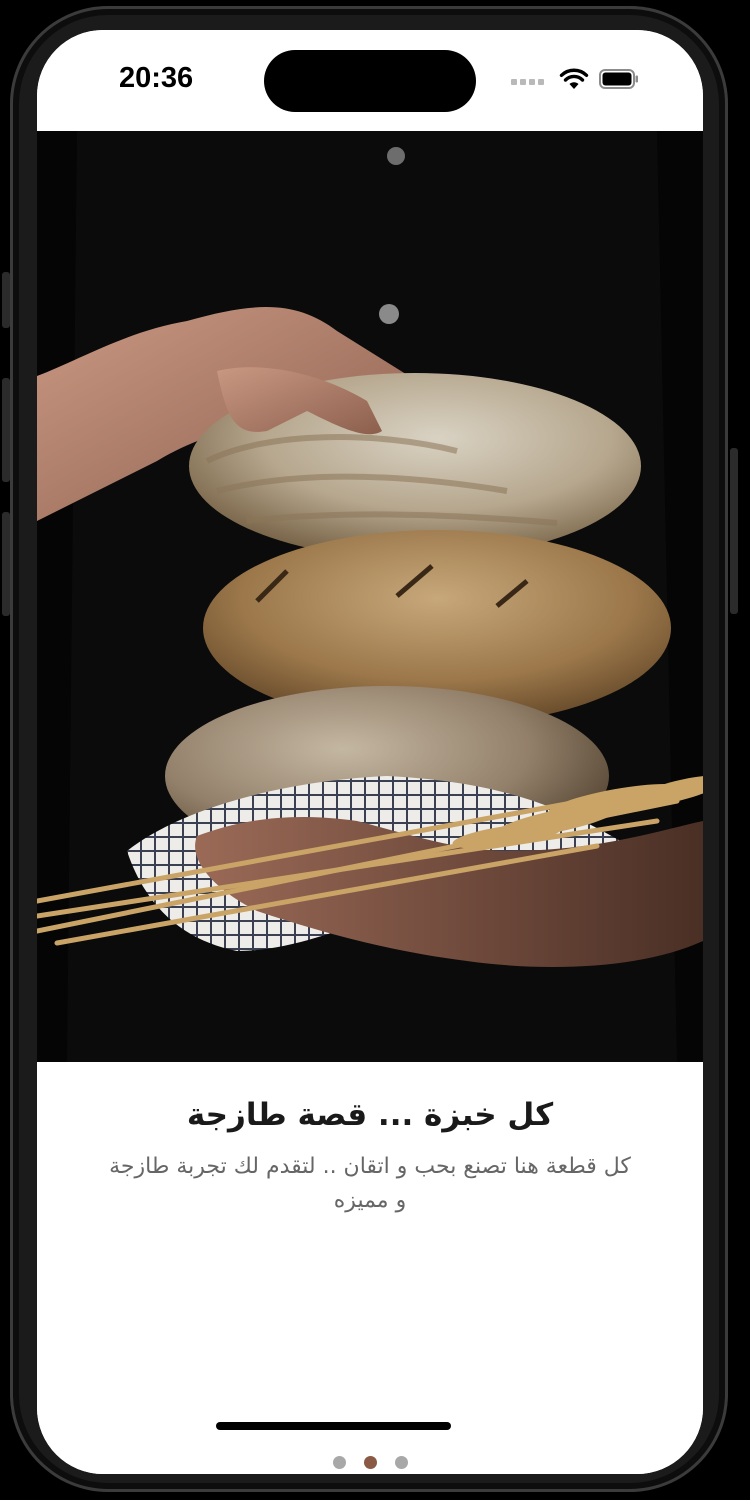 This screenshot has width=750, height=1500. What do you see at coordinates (6, 564) in the screenshot?
I see `volume-down-button` at bounding box center [6, 564].